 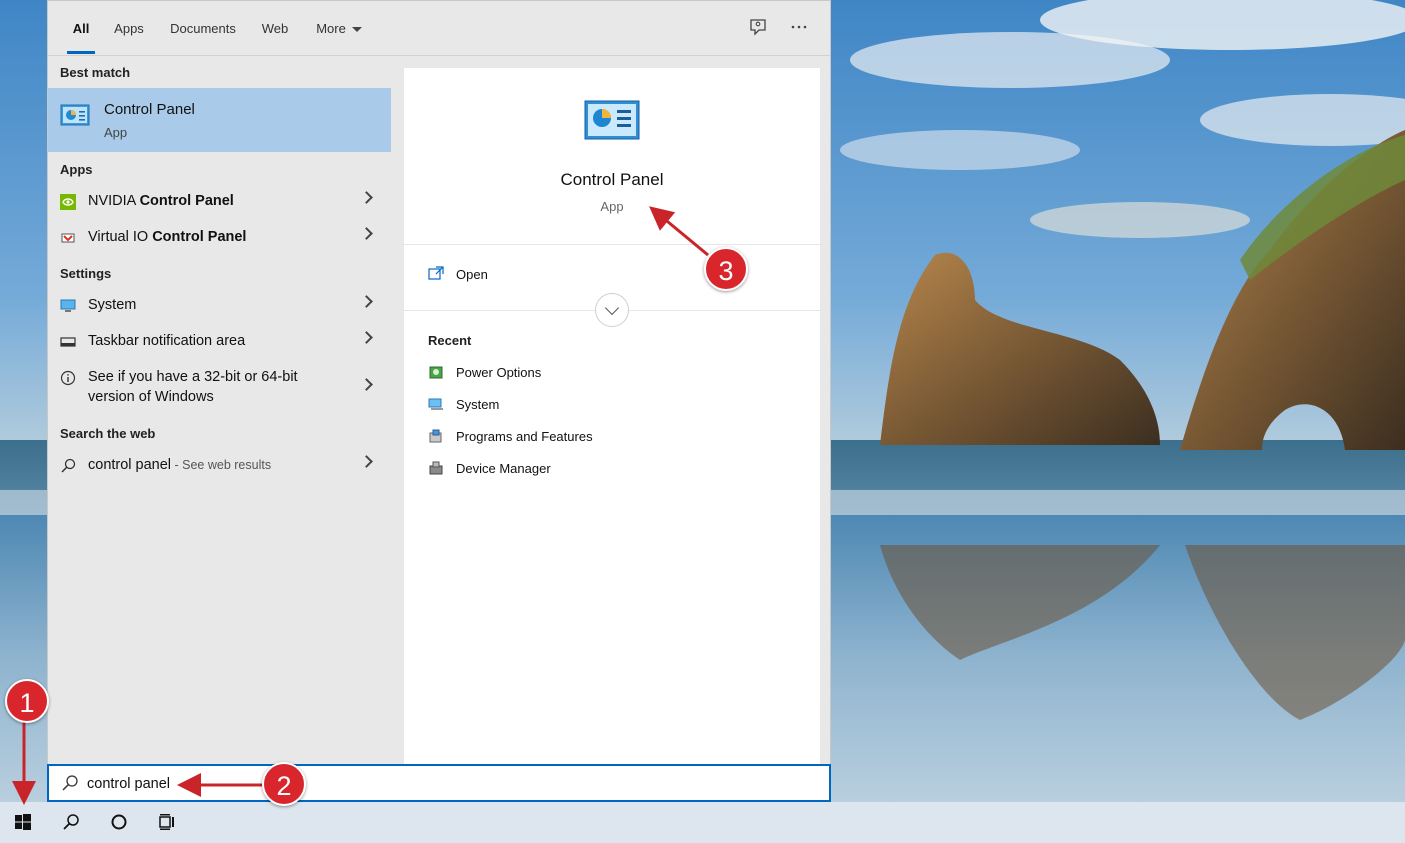 What do you see at coordinates (499, 372) in the screenshot?
I see `recent-item-label: Power Options` at bounding box center [499, 372].